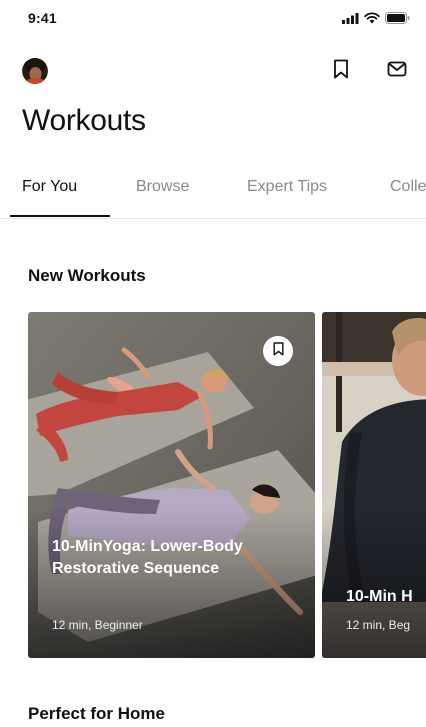 The height and width of the screenshot is (727, 426). What do you see at coordinates (49, 187) in the screenshot?
I see `tab-for-you: For You` at bounding box center [49, 187].